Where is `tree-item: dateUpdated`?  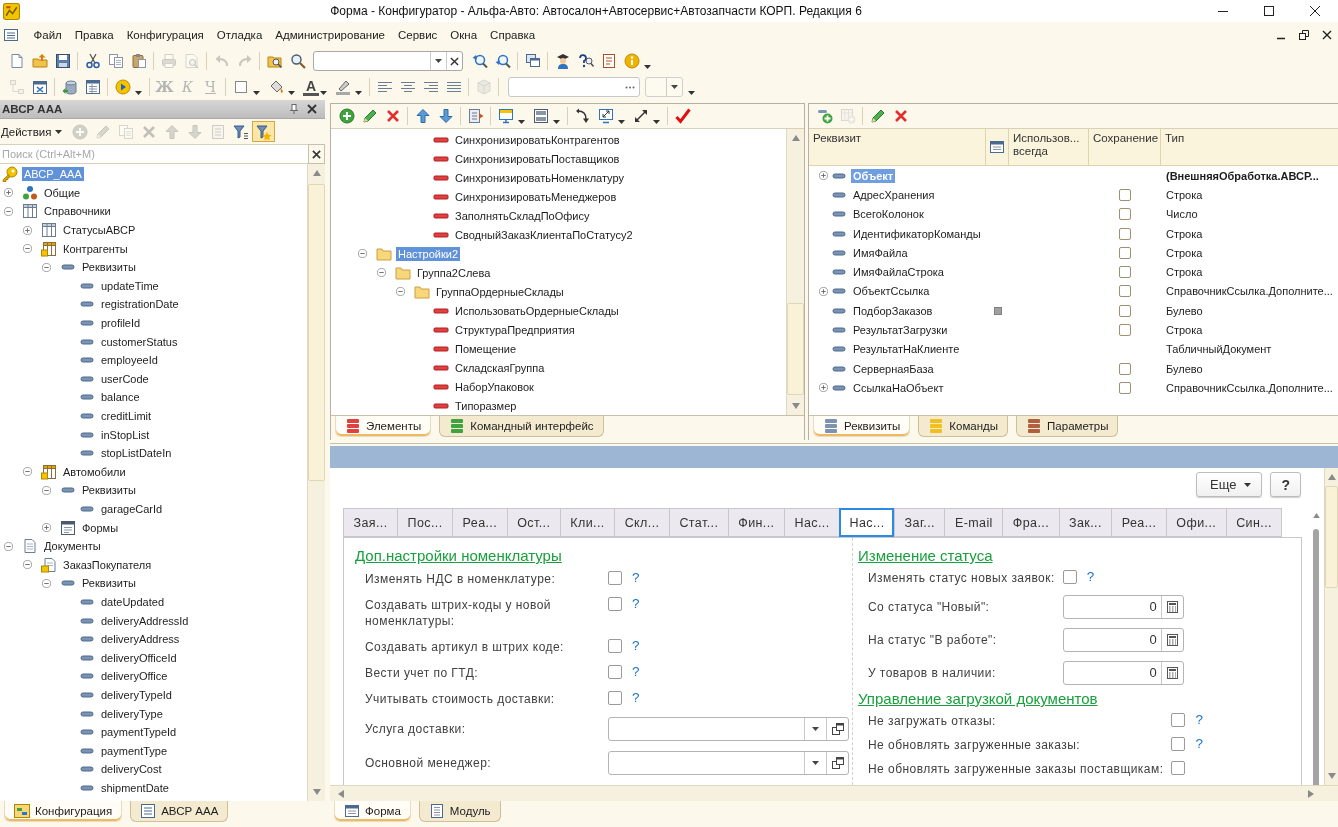
tree-item: dateUpdated is located at coordinates (132, 601).